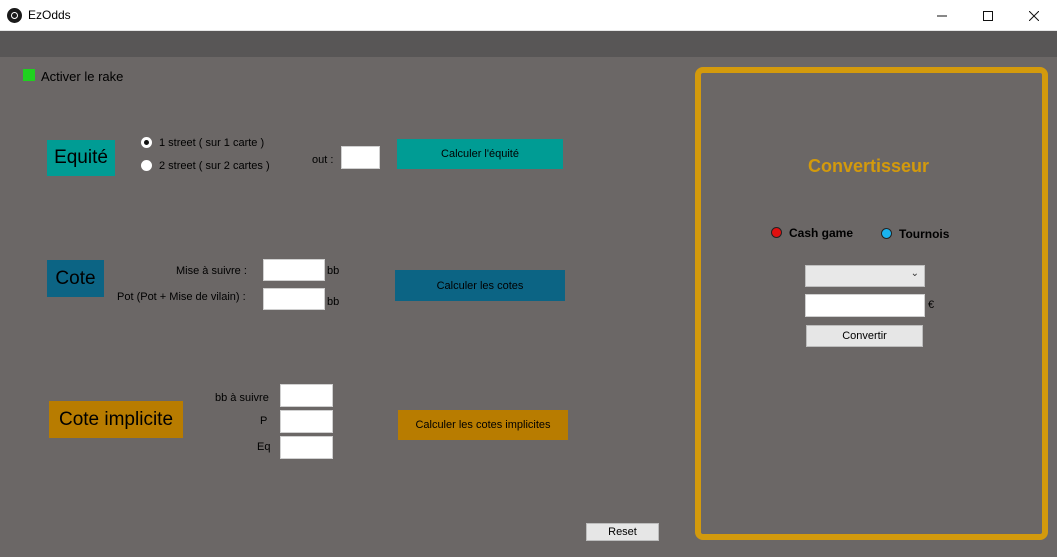 This screenshot has height=557, width=1057. I want to click on maximize-button, so click(988, 15).